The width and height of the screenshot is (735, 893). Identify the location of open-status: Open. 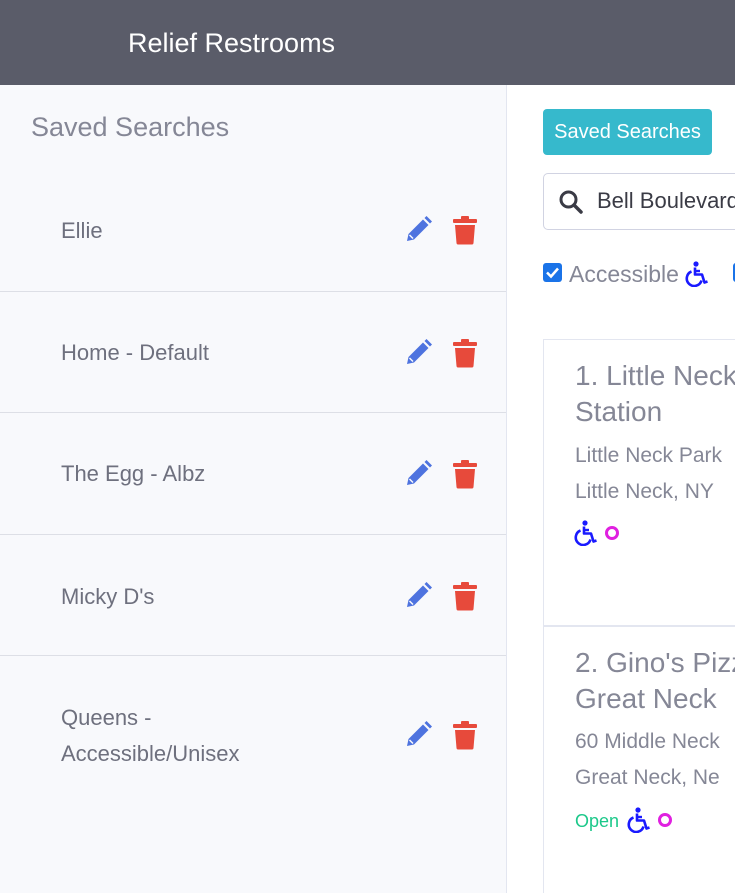
(597, 821).